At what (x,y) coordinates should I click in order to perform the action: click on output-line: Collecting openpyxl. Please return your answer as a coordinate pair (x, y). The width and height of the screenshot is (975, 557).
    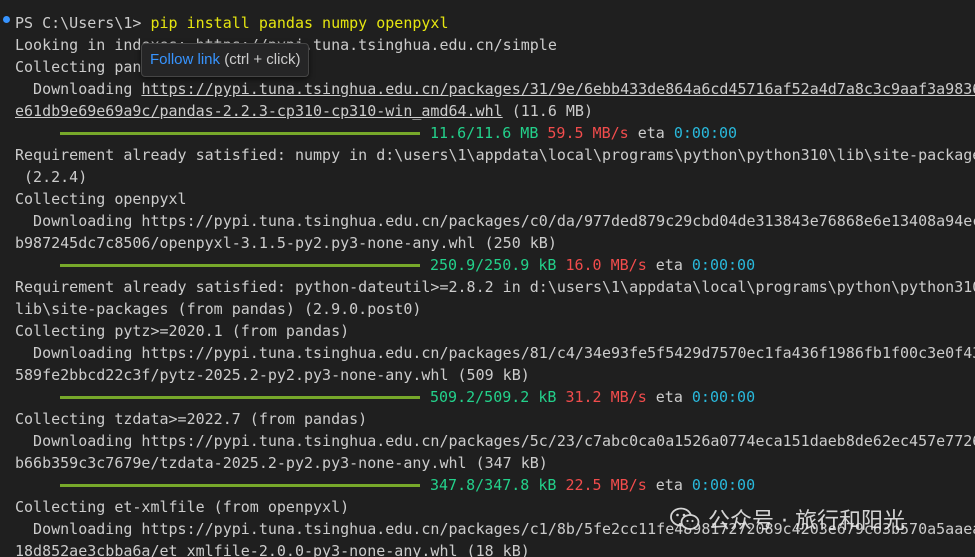
    Looking at the image, I should click on (101, 199).